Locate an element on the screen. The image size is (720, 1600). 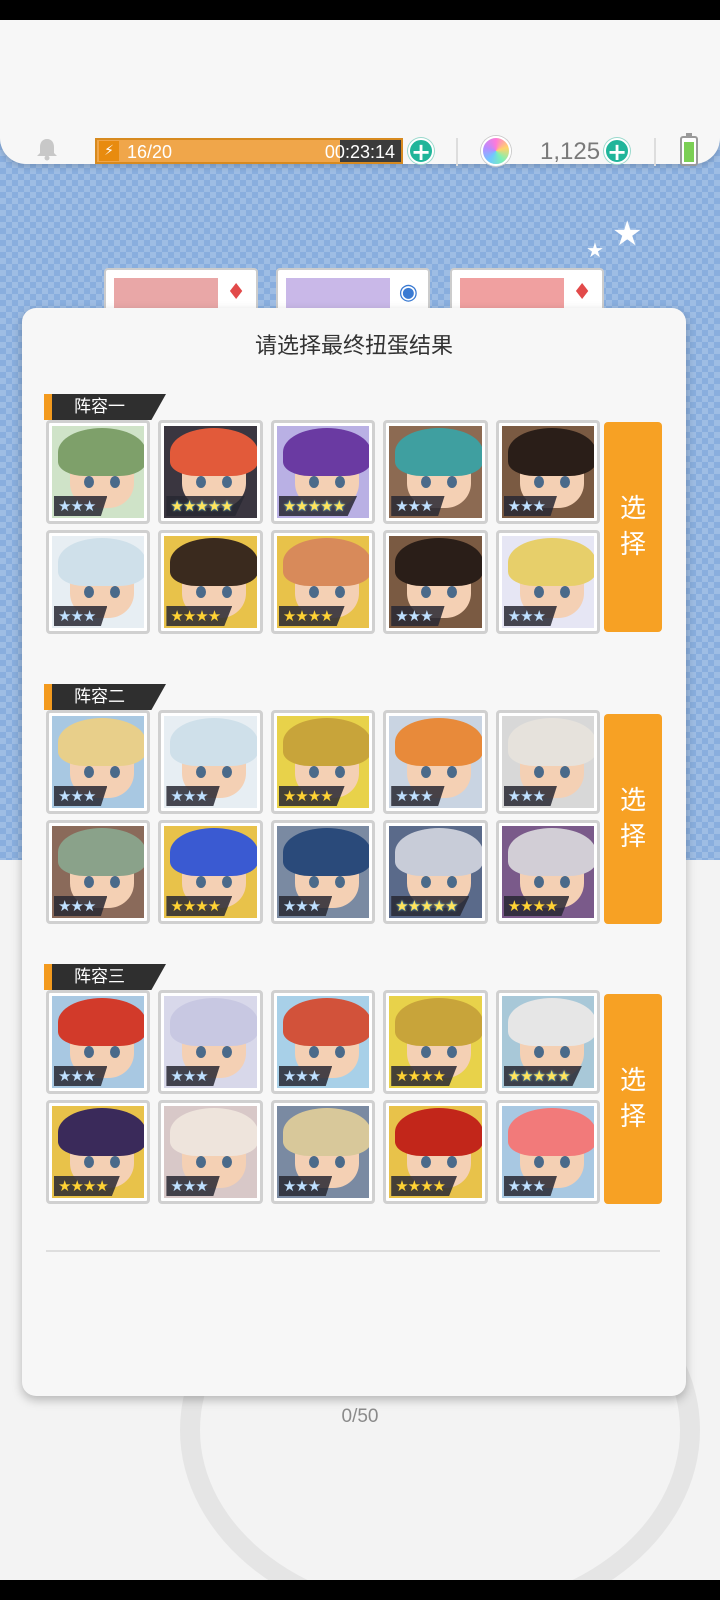
select-team-2-button: 选 择 is located at coordinates (633, 819).